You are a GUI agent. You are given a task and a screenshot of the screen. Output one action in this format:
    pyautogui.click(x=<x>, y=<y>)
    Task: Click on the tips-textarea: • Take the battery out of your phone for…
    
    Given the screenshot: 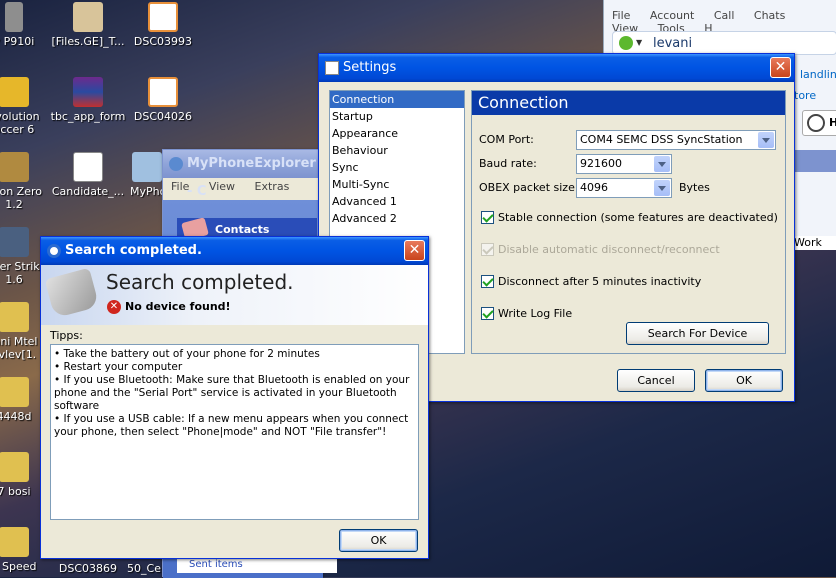 What is the action you would take?
    pyautogui.click(x=234, y=432)
    